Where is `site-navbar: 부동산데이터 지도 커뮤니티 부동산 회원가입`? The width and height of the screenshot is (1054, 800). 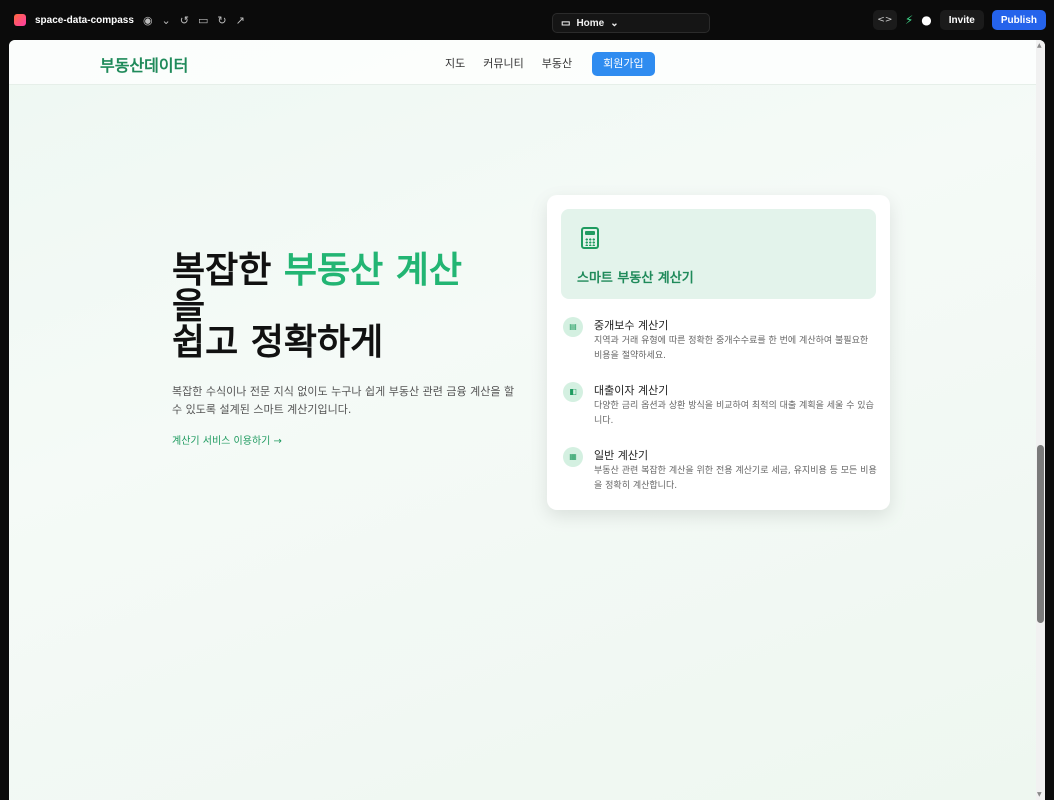
site-navbar: 부동산데이터 지도 커뮤니티 부동산 회원가입 is located at coordinates (527, 62).